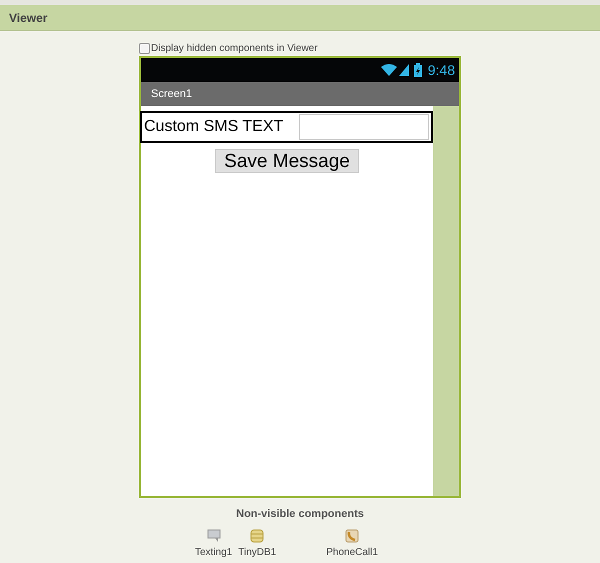  What do you see at coordinates (388, 70) in the screenshot?
I see `wifi-icon` at bounding box center [388, 70].